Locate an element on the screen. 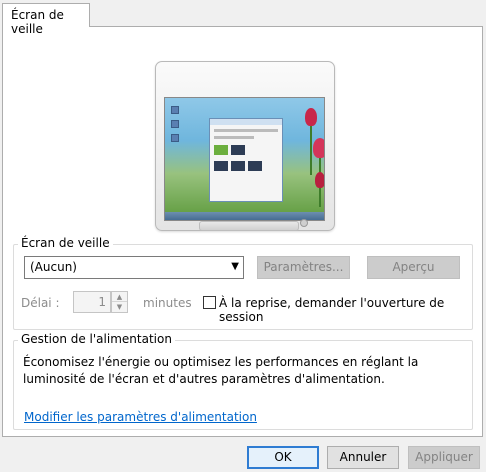 This screenshot has height=472, width=486. power-group-label: Gestion de l'alimentation is located at coordinates (96, 339).